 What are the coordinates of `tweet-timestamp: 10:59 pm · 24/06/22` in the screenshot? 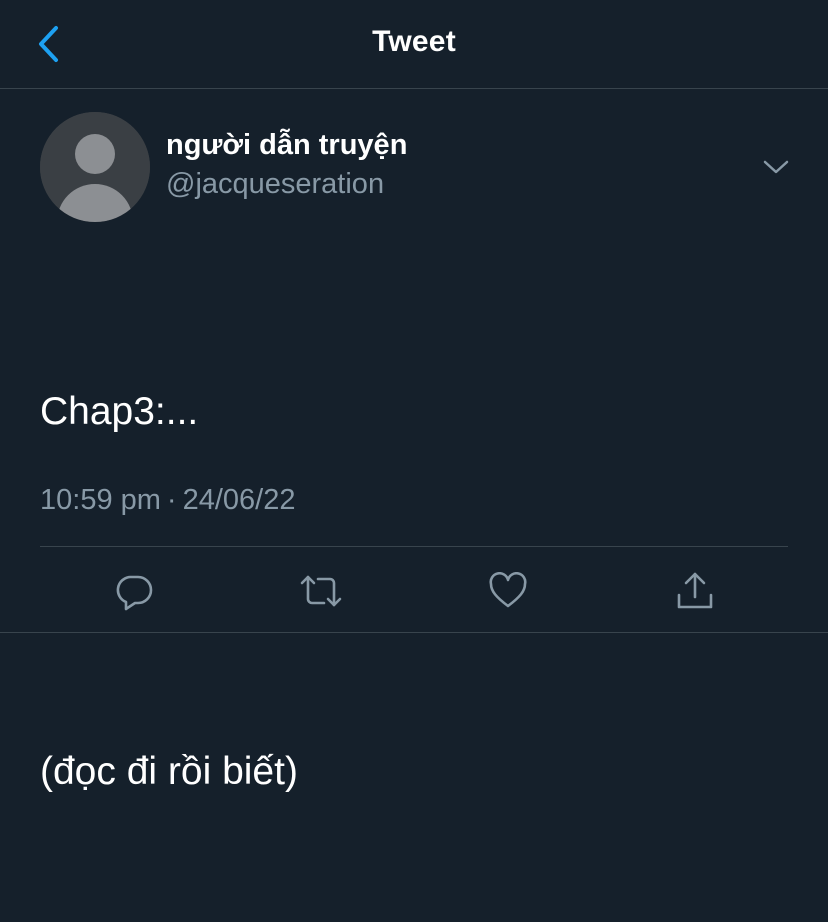 It's located at (167, 500).